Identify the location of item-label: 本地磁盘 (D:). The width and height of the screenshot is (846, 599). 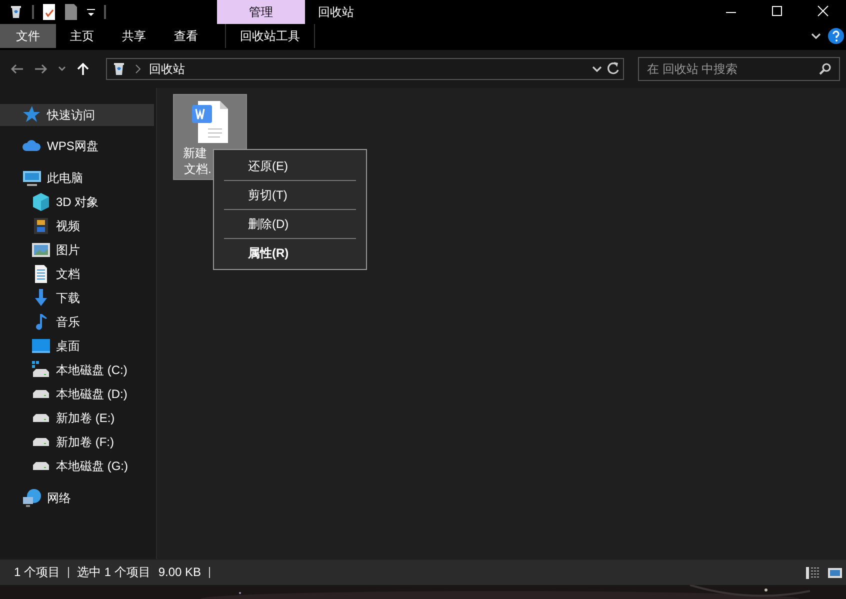
(92, 394).